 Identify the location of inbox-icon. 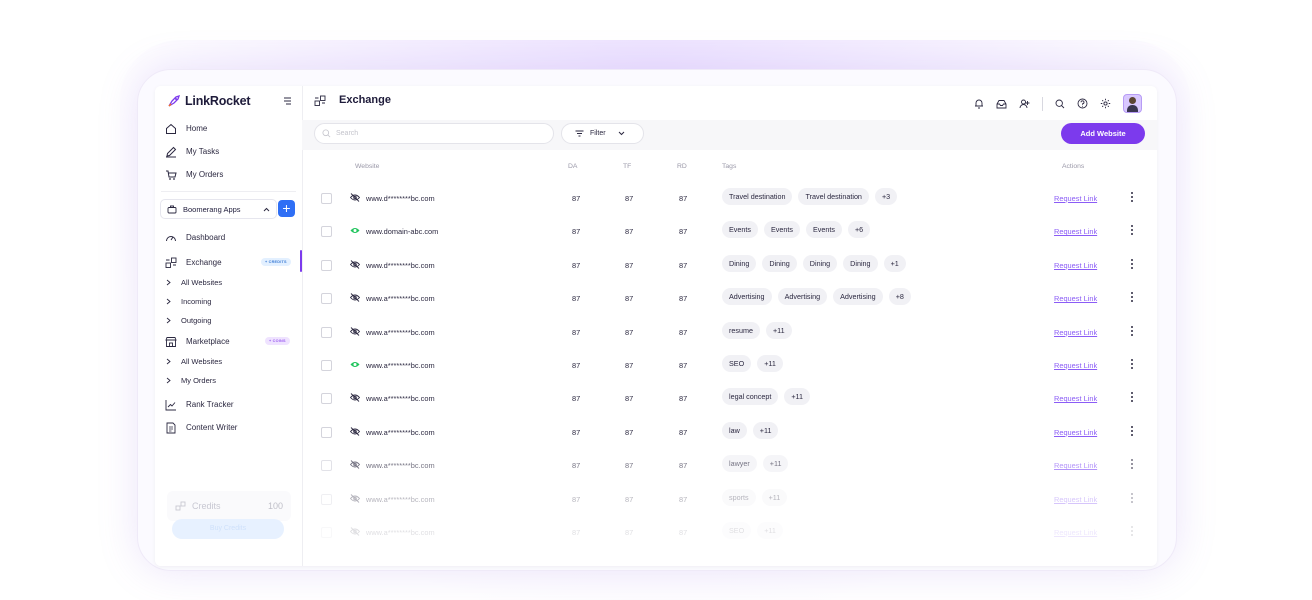
(1001, 104).